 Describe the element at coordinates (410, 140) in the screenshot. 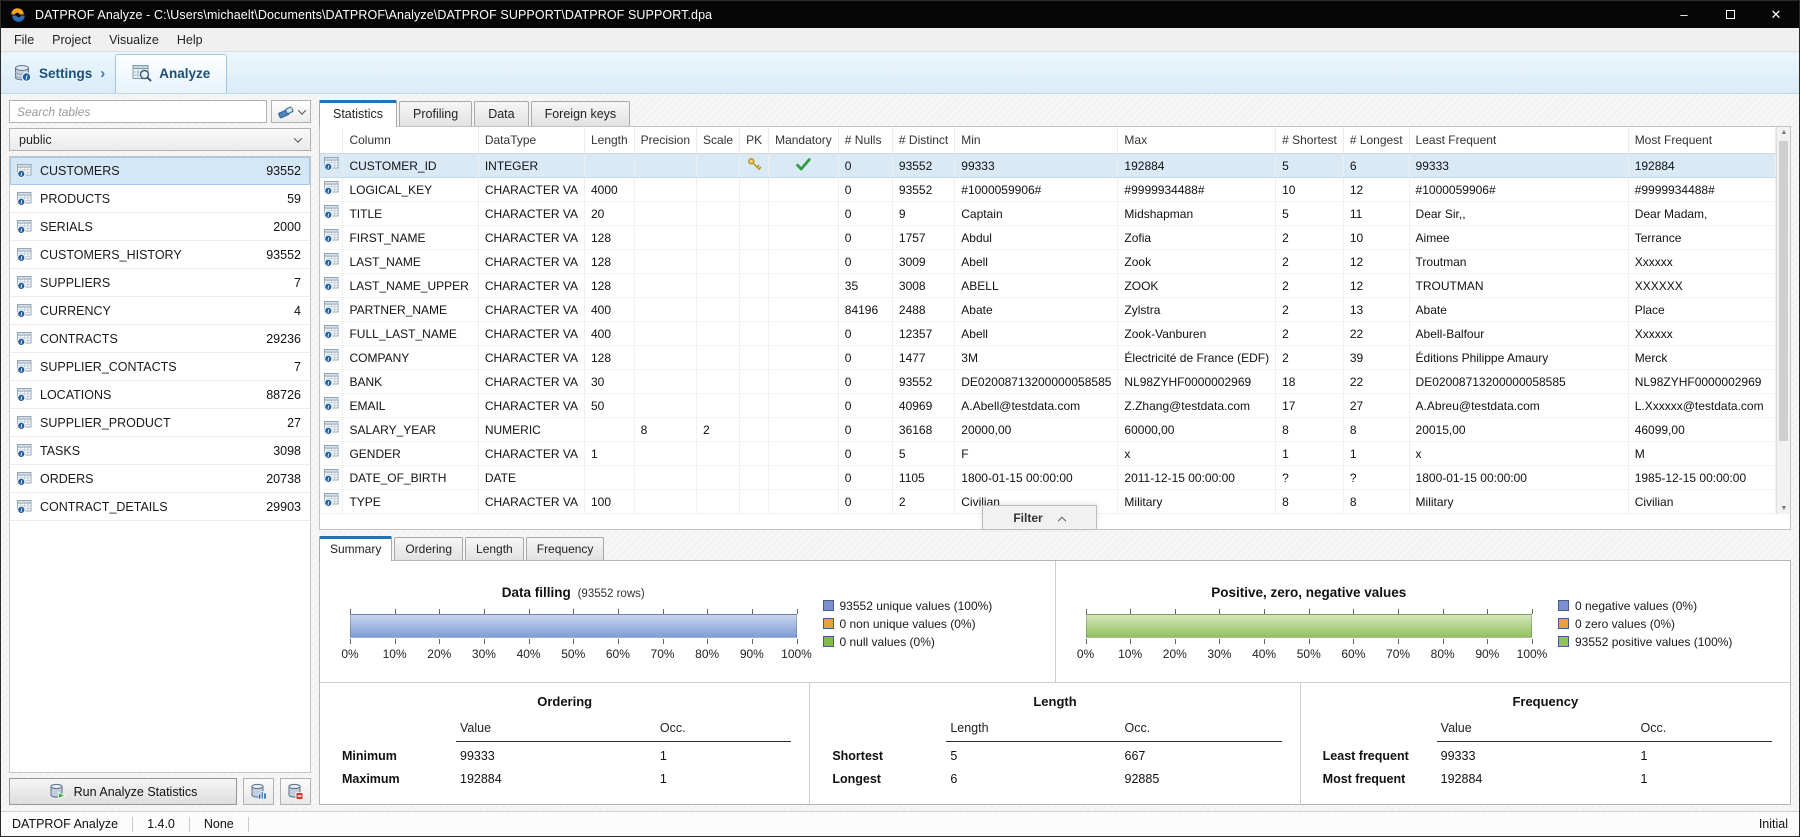

I see `column-header-Column: Column` at that location.